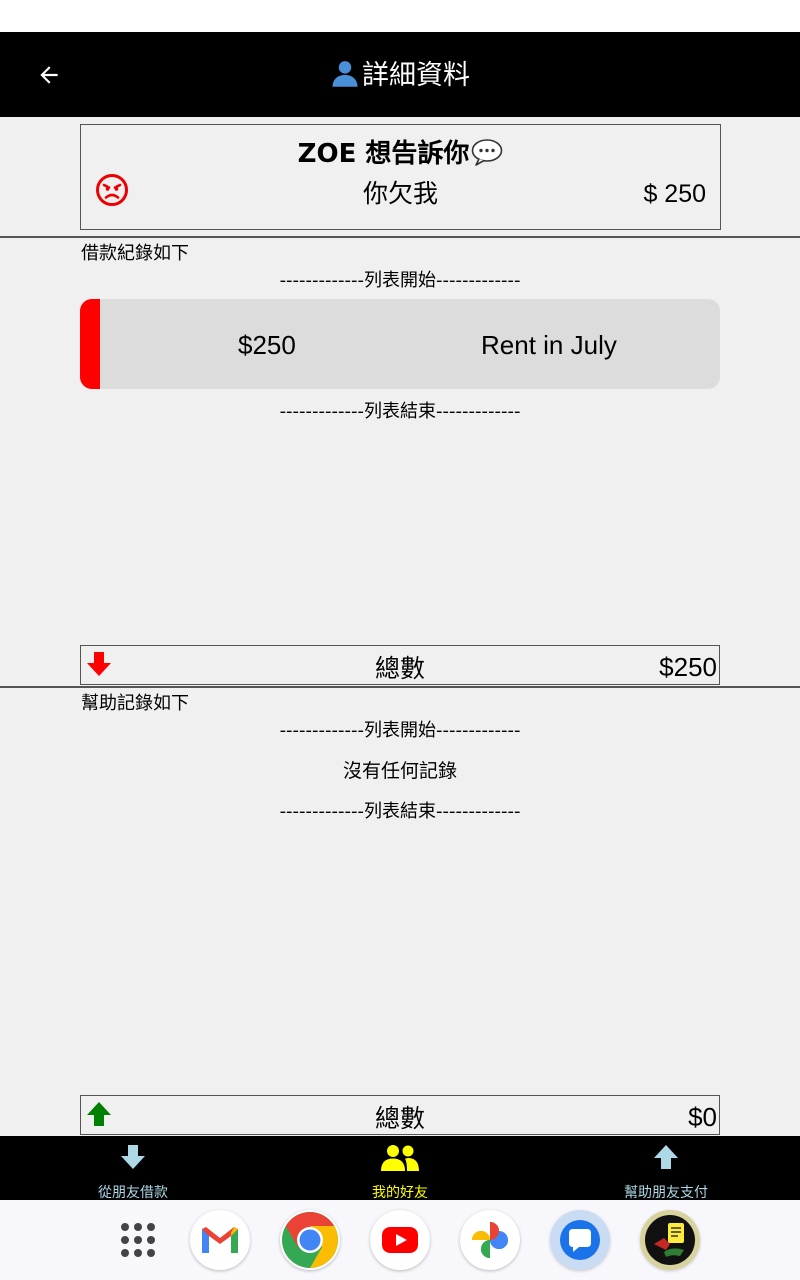 The image size is (800, 1280). Describe the element at coordinates (400, 177) in the screenshot. I see `message-card: ZOE 想告訴你 你欠我 $ 250` at that location.